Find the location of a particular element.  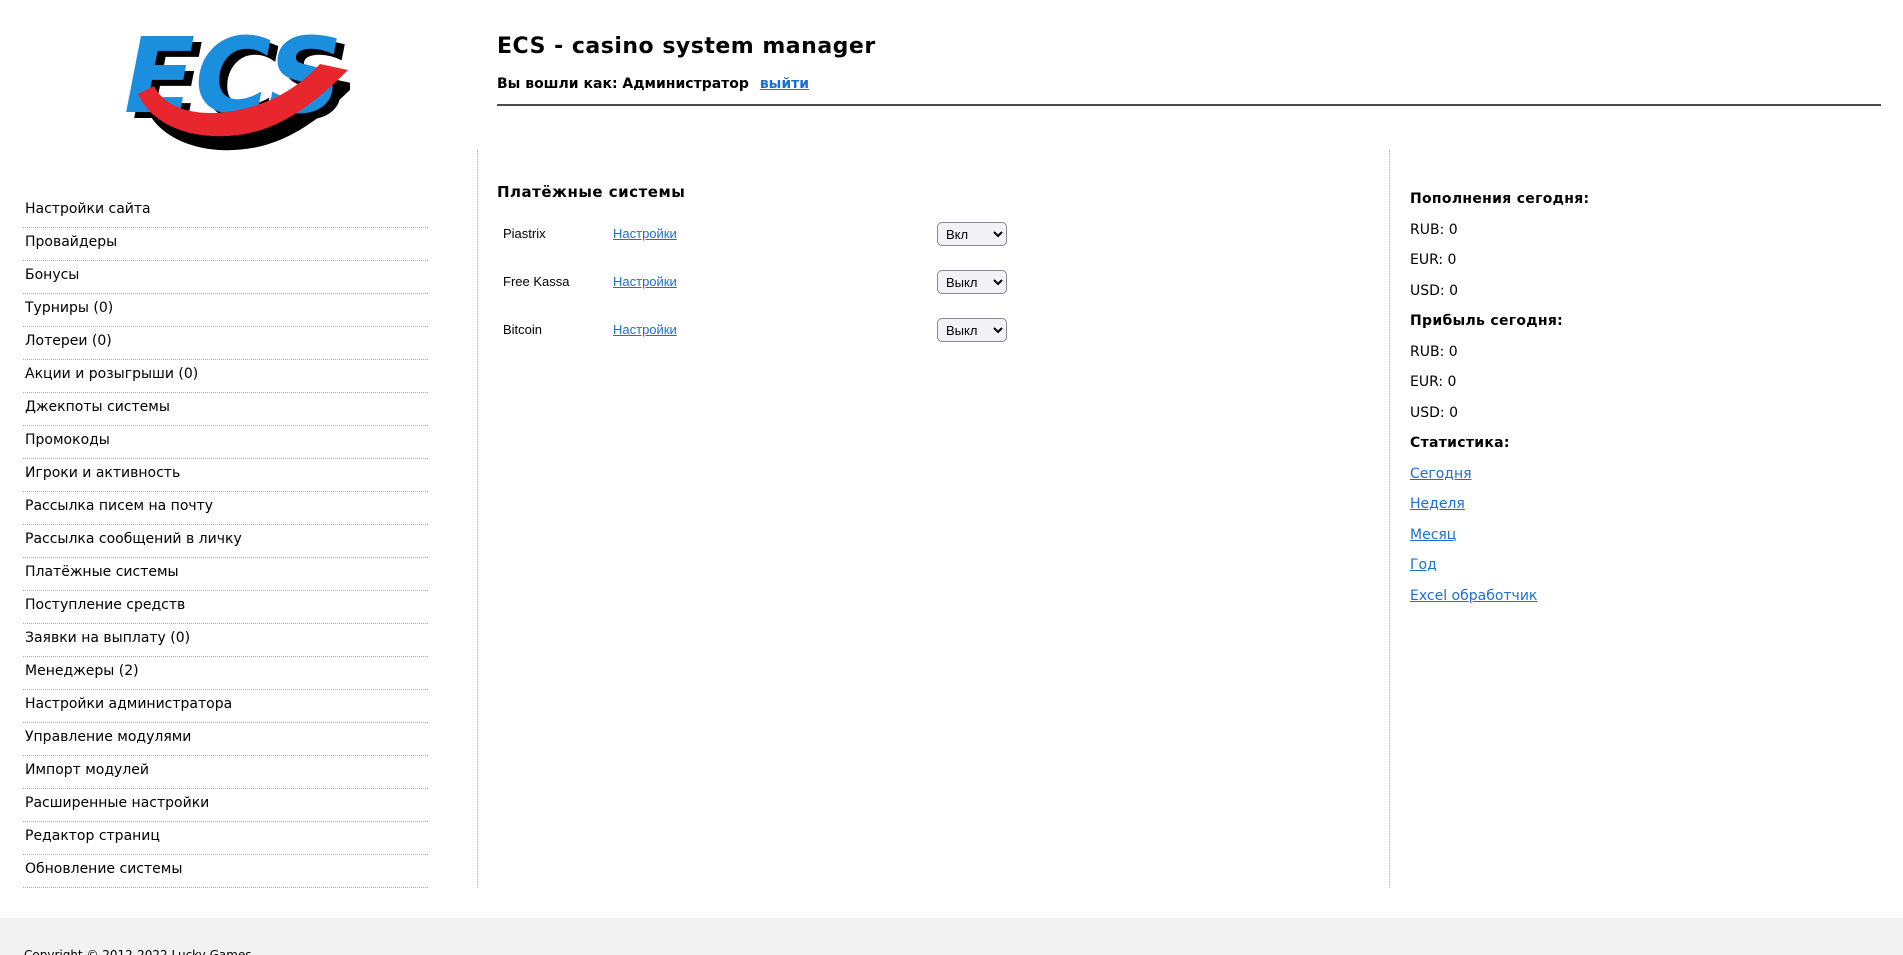

profit-usd: USD: 0 is located at coordinates (1434, 412).